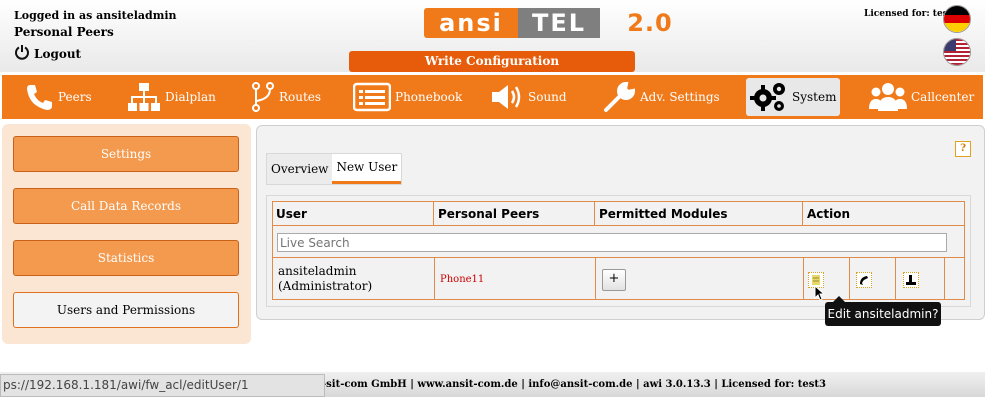 This screenshot has height=397, width=985. I want to click on help-icon: ?, so click(963, 149).